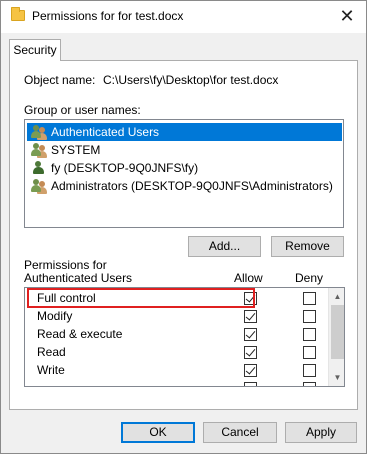  What do you see at coordinates (76, 150) in the screenshot?
I see `user-name: SYSTEM` at bounding box center [76, 150].